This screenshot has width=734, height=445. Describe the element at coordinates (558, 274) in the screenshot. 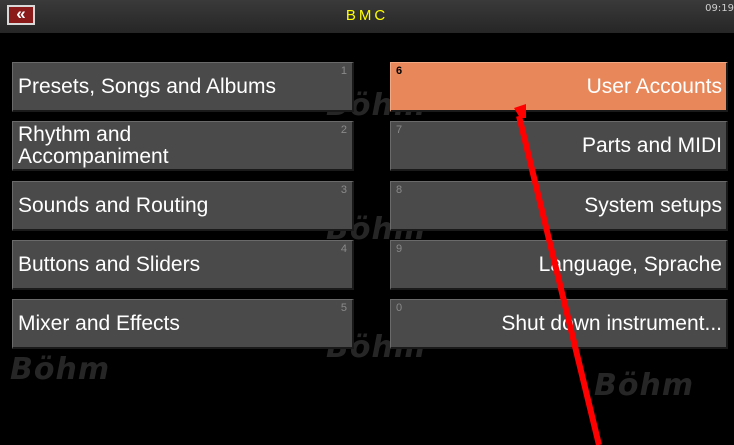

I see `annotation-arrow-icon` at that location.